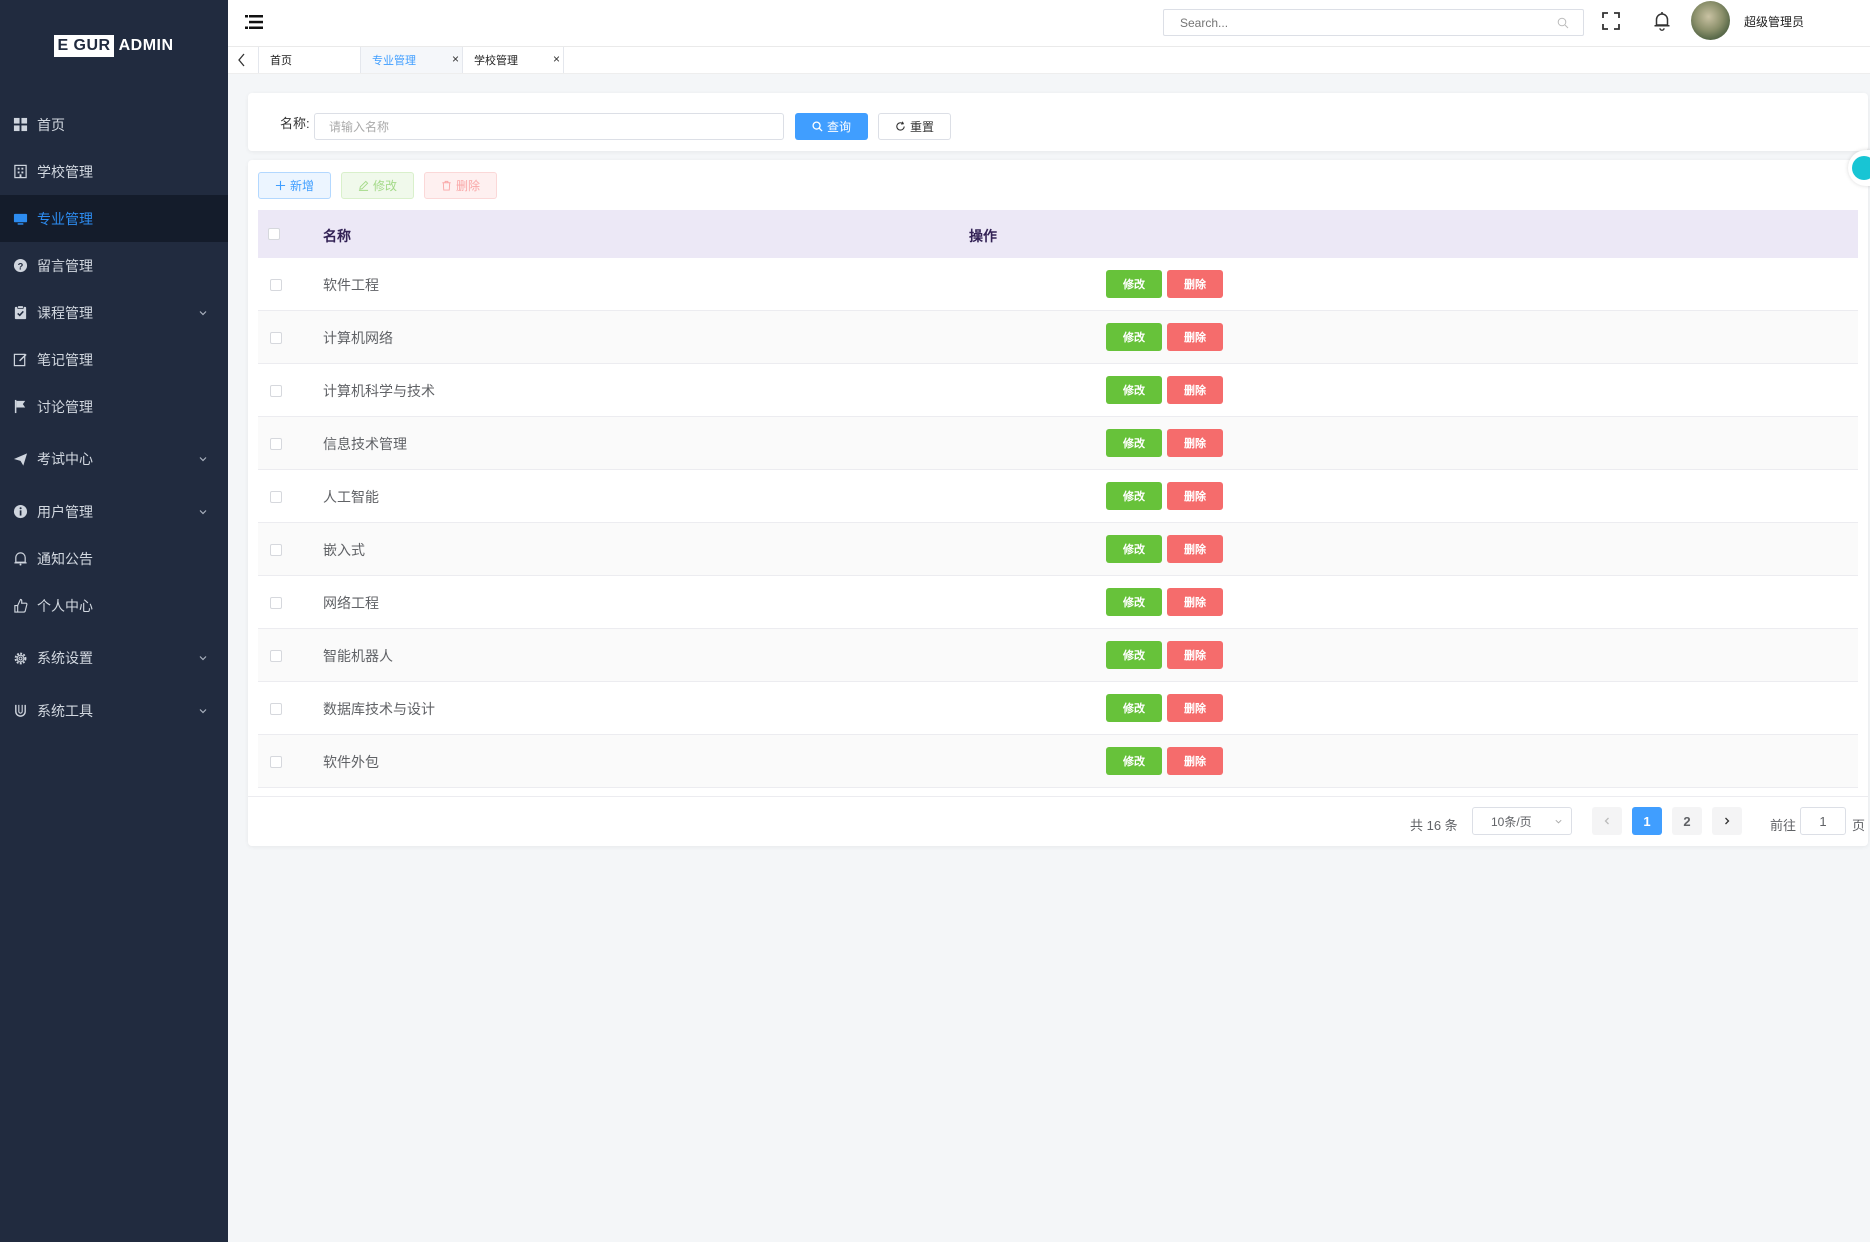  I want to click on row-name: 人工智能, so click(351, 497).